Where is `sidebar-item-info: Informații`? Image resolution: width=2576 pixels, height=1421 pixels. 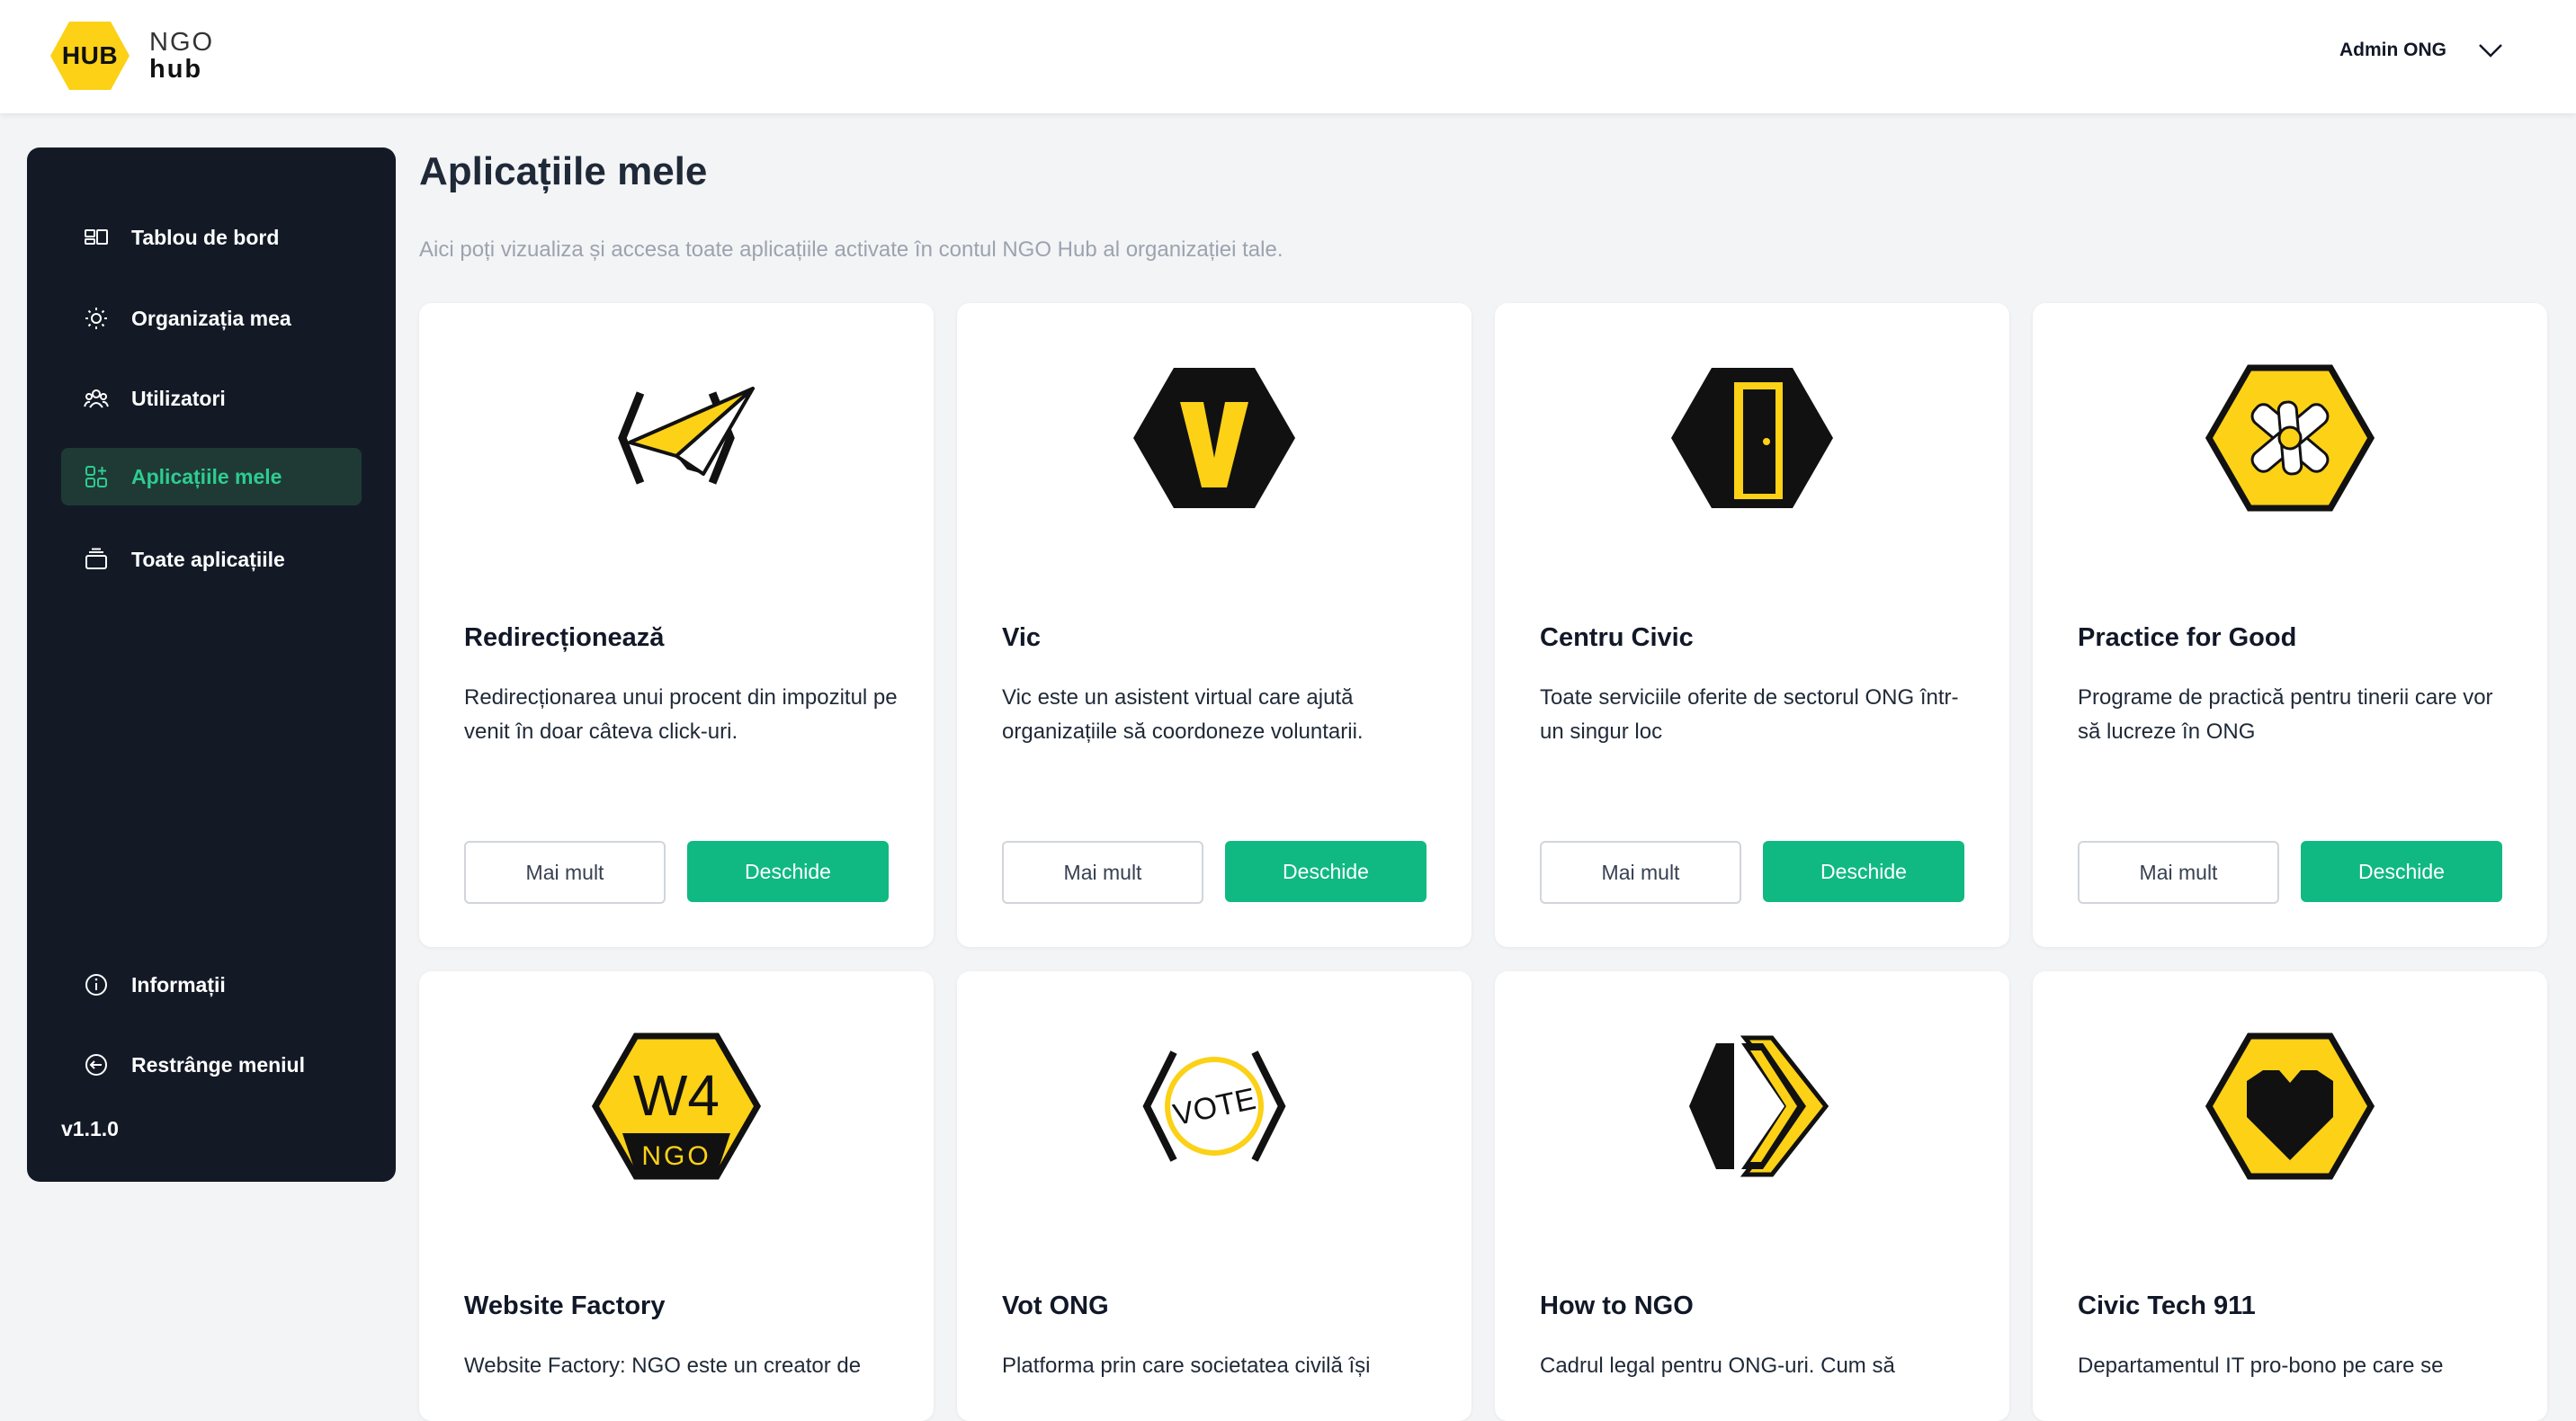 sidebar-item-info: Informații is located at coordinates (211, 985).